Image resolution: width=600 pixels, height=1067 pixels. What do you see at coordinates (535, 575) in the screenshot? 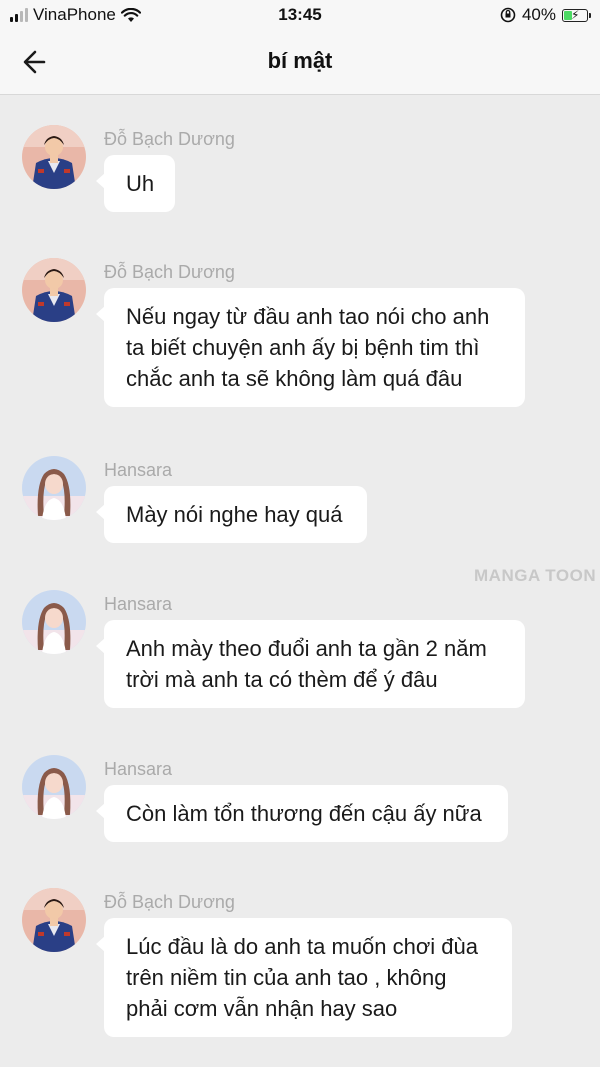
I see `watermark: MANGA TOON` at bounding box center [535, 575].